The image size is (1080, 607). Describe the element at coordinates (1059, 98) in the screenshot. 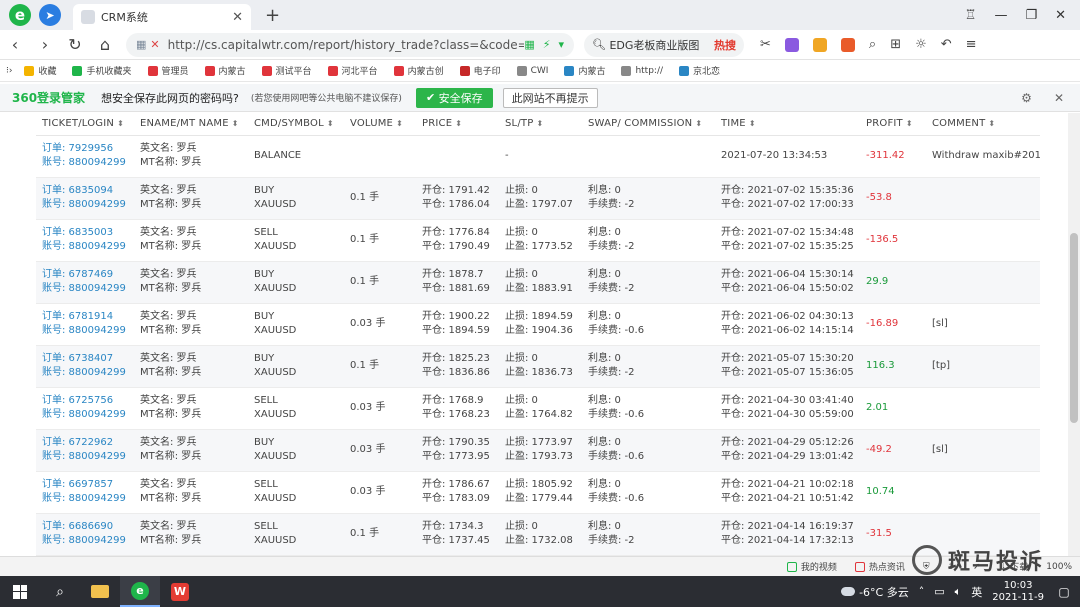

I see `close-bar-icon: ✕` at that location.